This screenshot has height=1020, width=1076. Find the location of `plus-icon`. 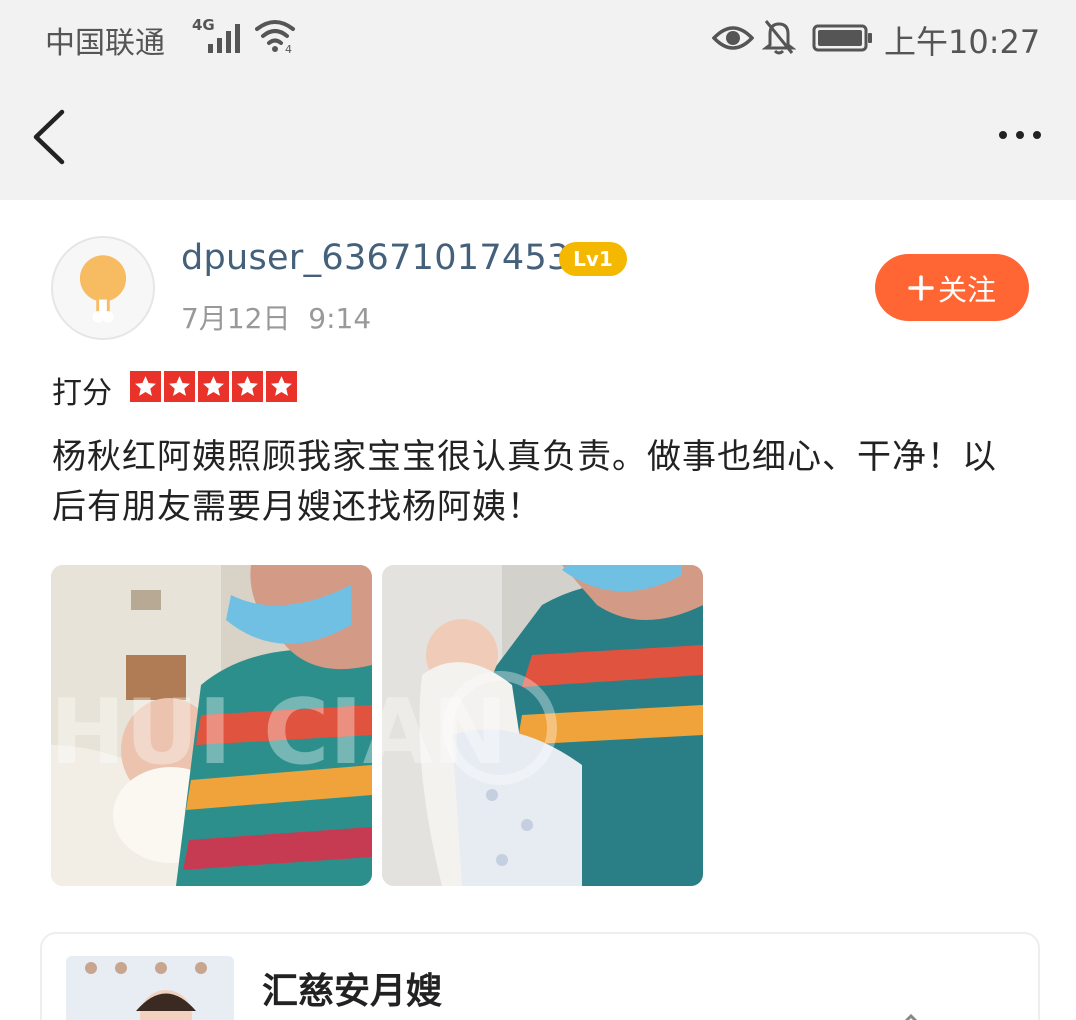

plus-icon is located at coordinates (921, 287).